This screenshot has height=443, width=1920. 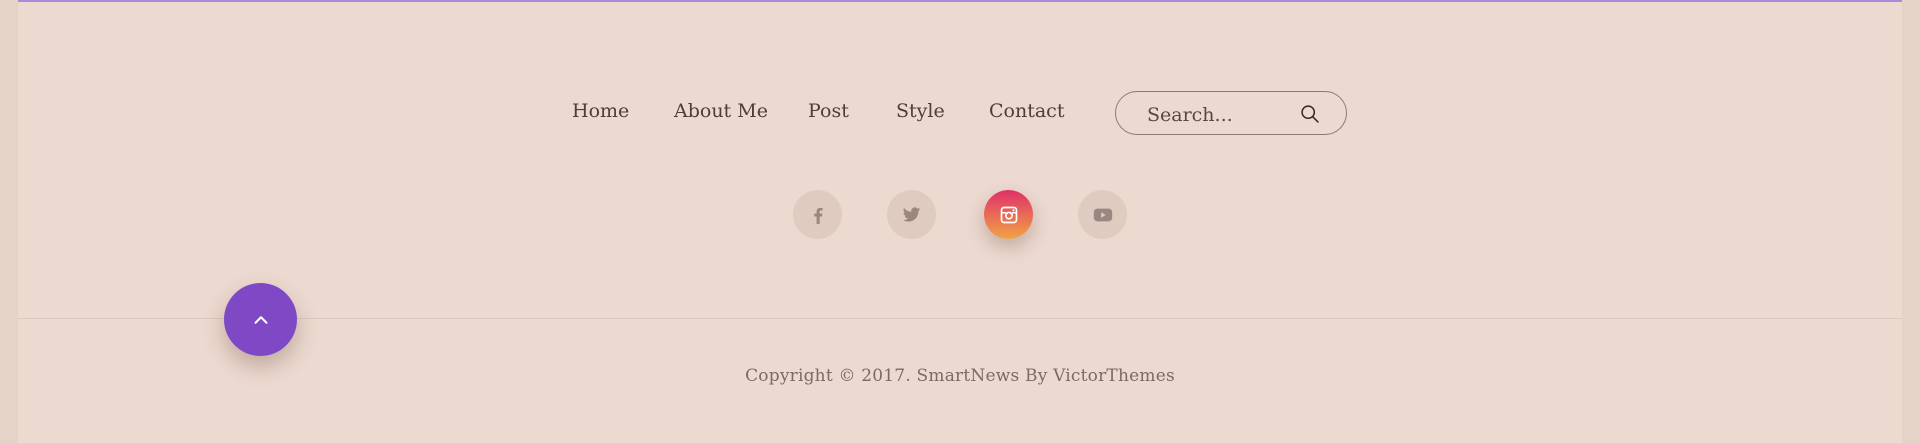 I want to click on twitter-icon, so click(x=911, y=214).